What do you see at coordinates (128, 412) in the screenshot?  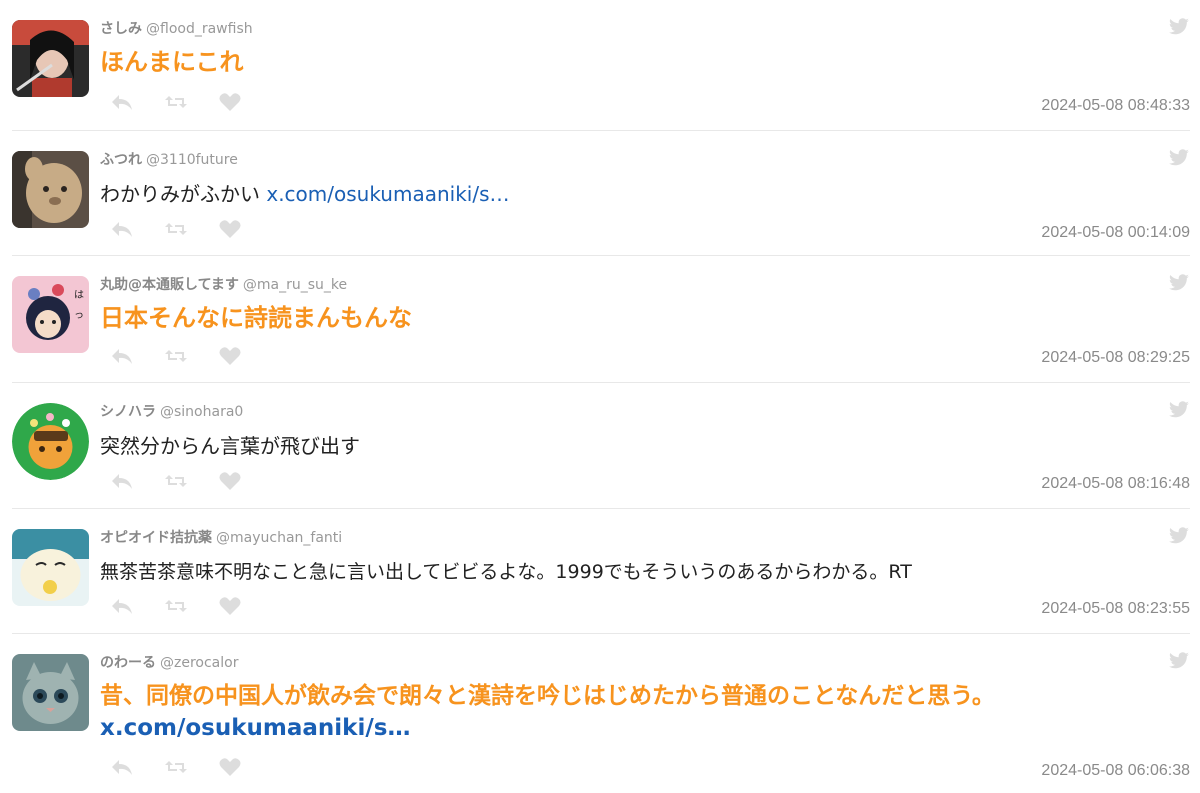 I see `user-name: シノハラ` at bounding box center [128, 412].